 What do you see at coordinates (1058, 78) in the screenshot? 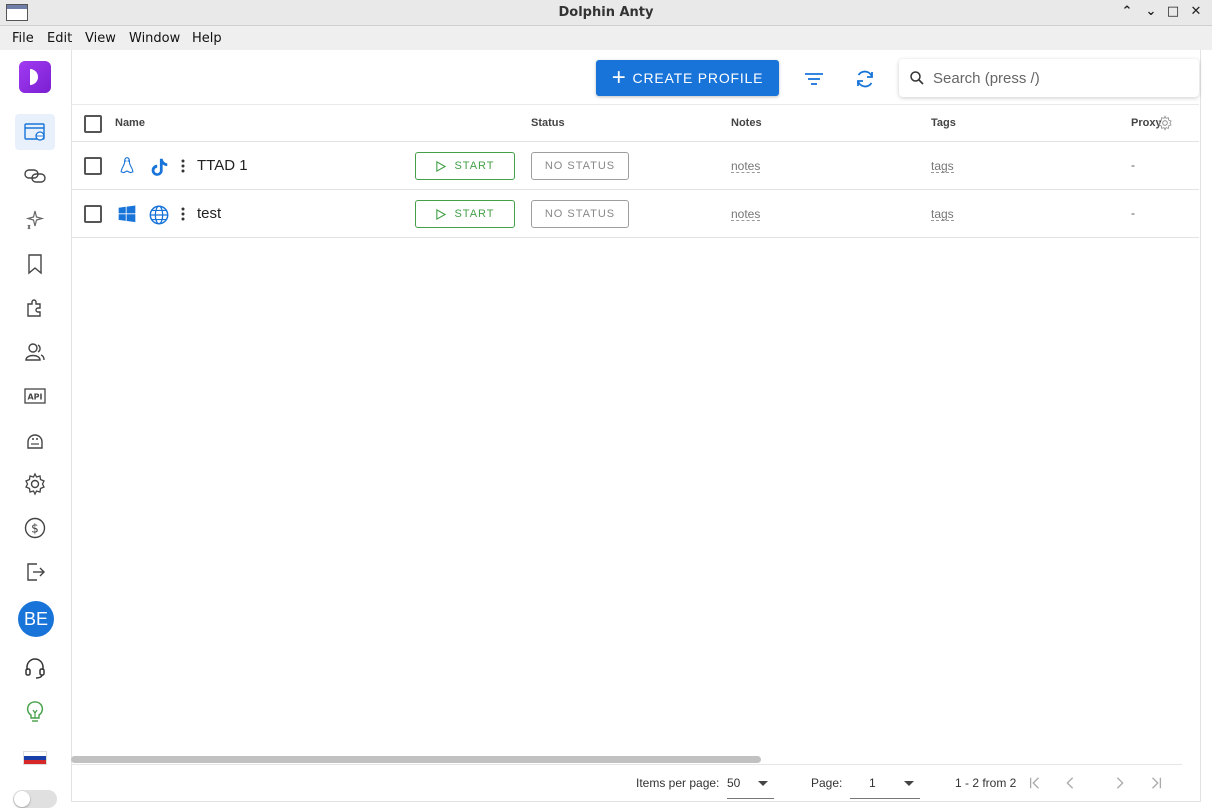
I see `search-input` at bounding box center [1058, 78].